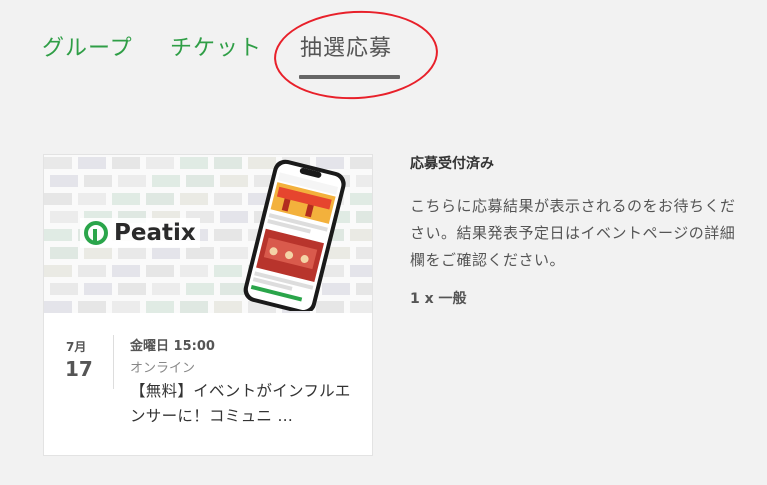  I want to click on tab-tickets: チケット, so click(216, 46).